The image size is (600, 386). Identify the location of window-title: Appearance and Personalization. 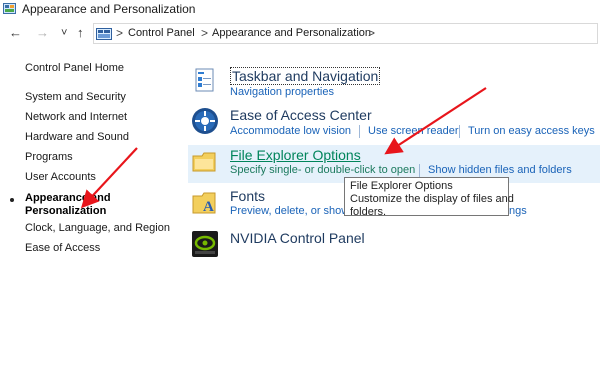
(109, 9).